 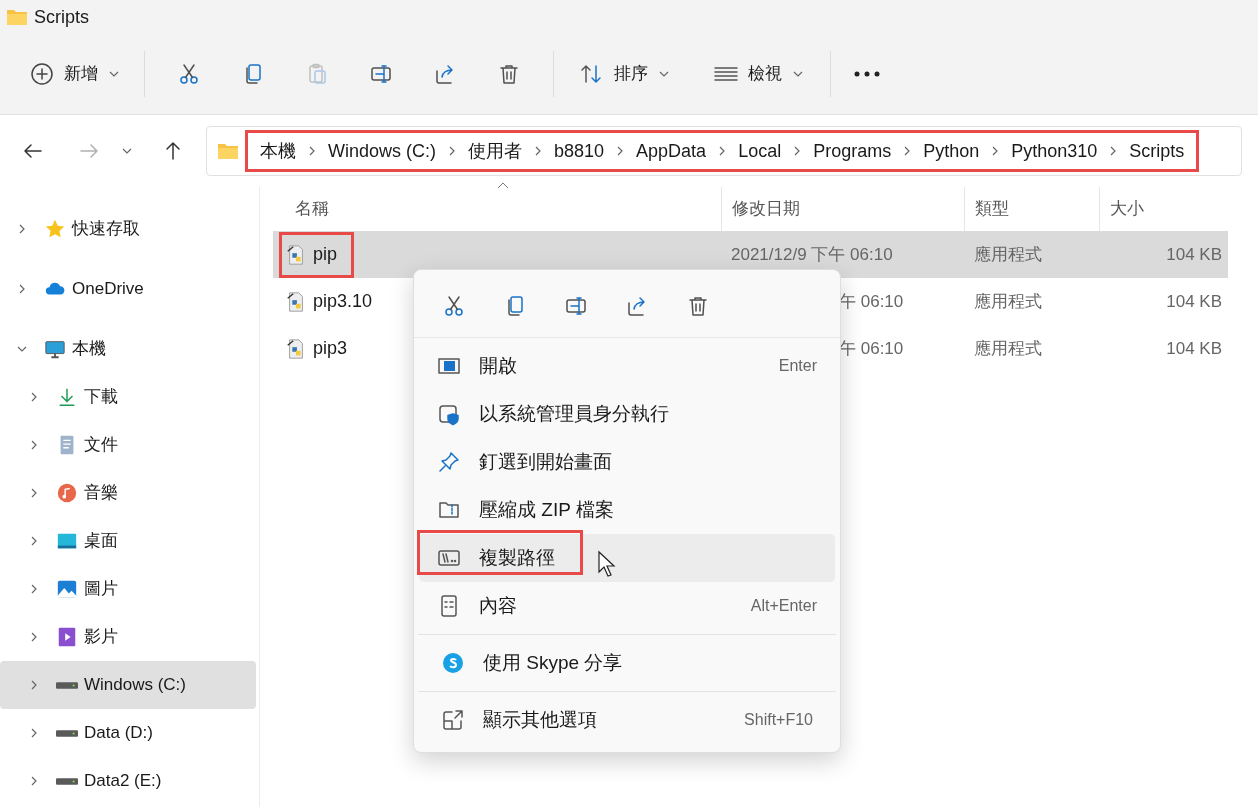 I want to click on sidebar-item: 圖片, so click(x=128, y=589).